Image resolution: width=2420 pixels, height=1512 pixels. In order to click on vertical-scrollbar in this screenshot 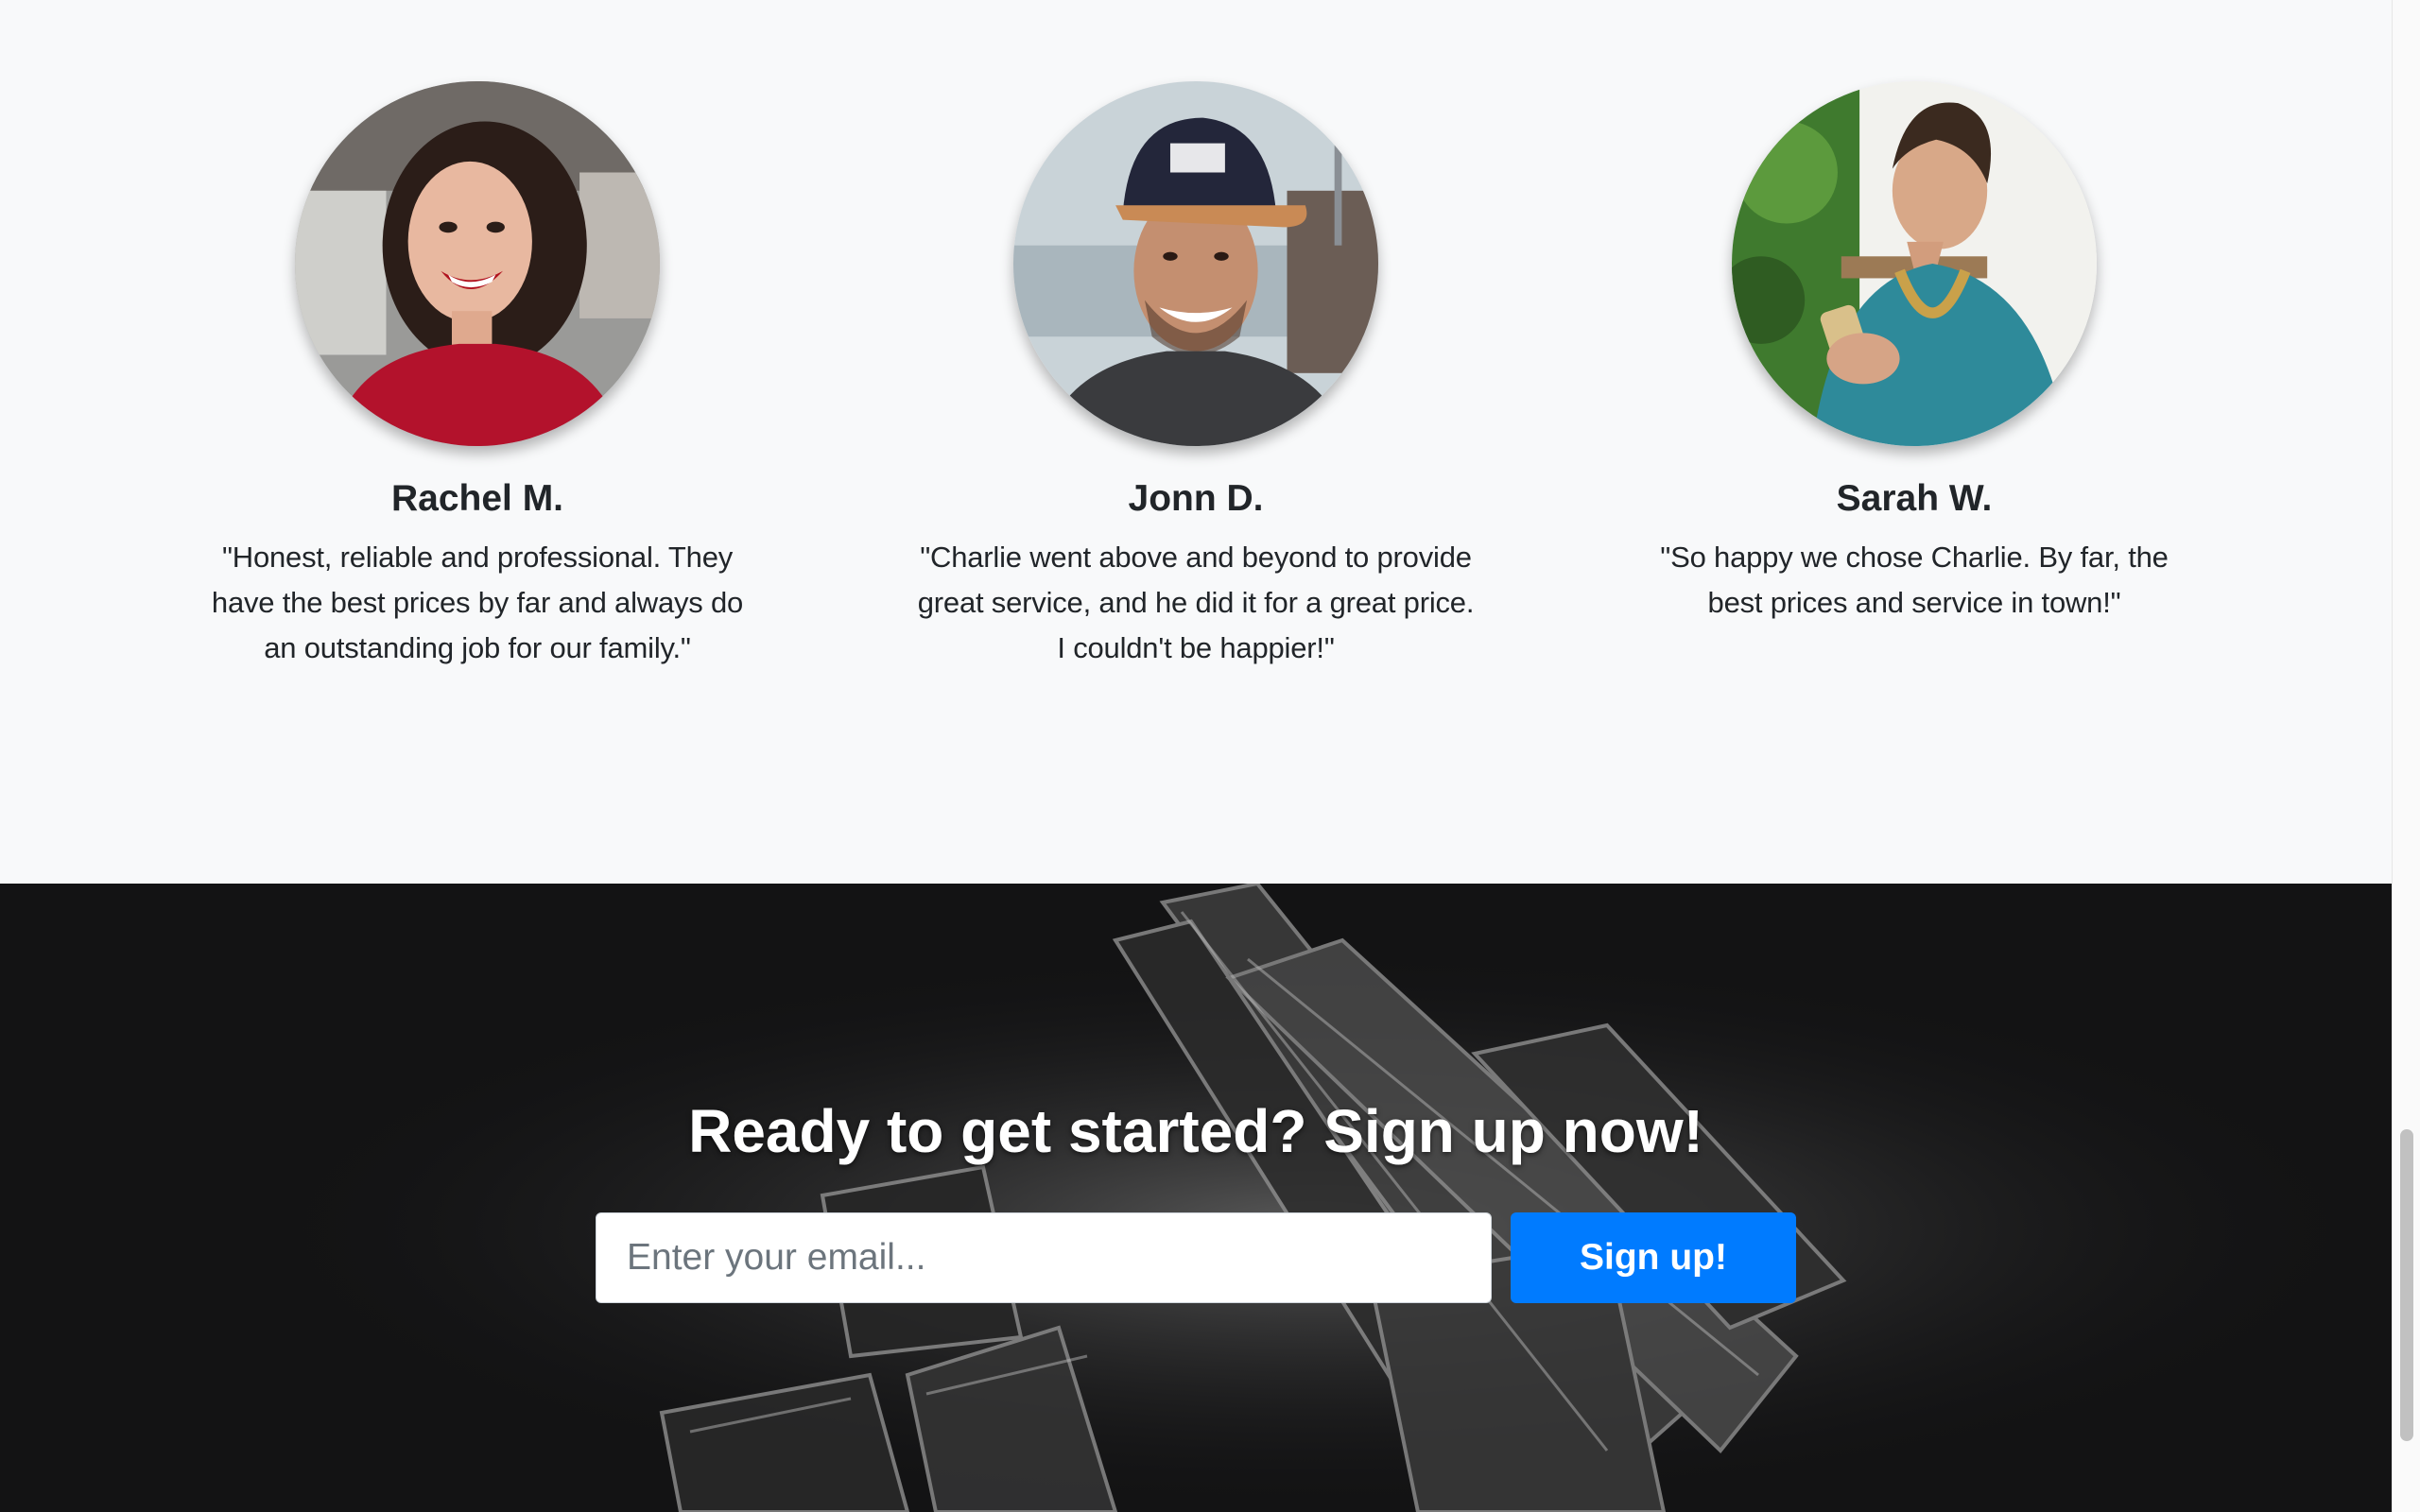, I will do `click(2406, 756)`.